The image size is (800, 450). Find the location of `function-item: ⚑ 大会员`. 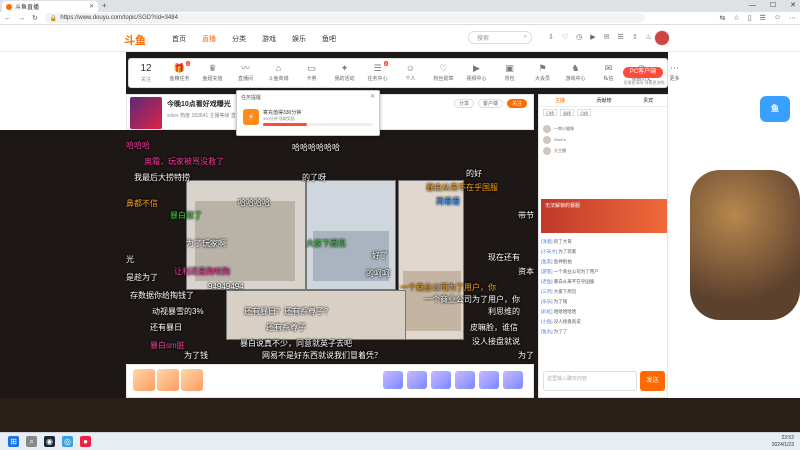

function-item: ⚑ 大会员 is located at coordinates (542, 72).